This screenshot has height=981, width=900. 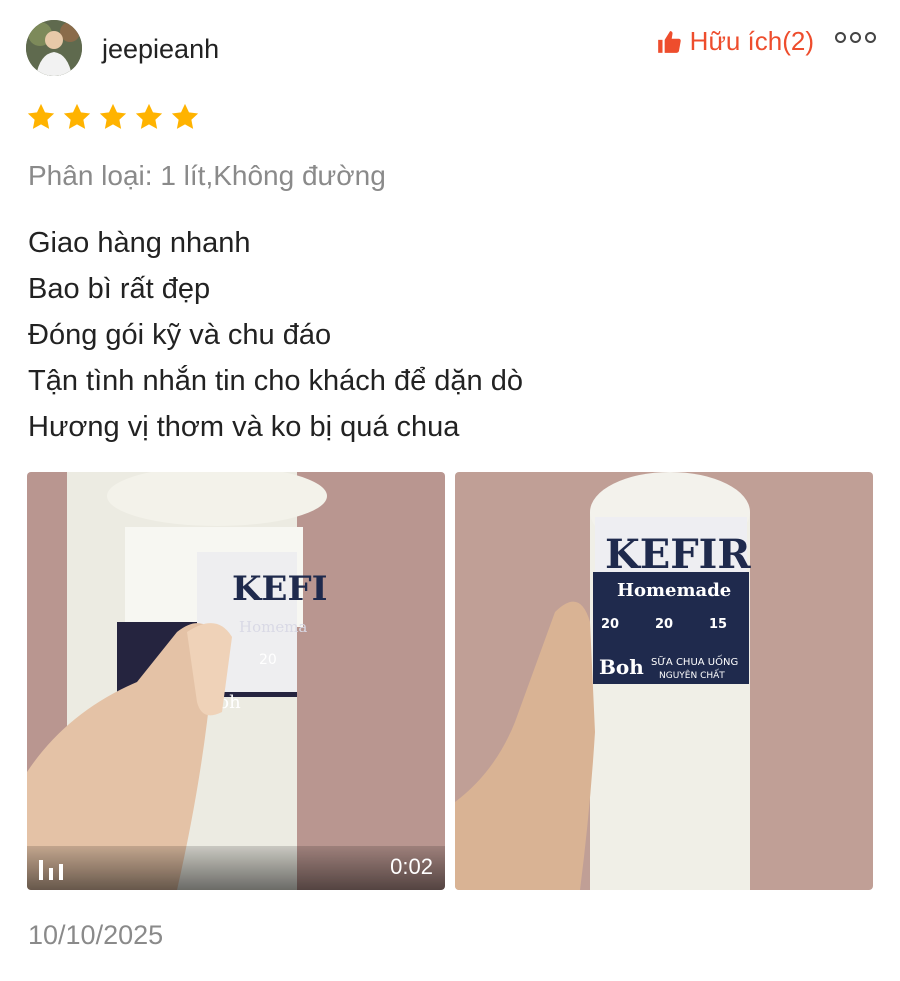 What do you see at coordinates (96, 935) in the screenshot?
I see `review-date: 10/10/2025` at bounding box center [96, 935].